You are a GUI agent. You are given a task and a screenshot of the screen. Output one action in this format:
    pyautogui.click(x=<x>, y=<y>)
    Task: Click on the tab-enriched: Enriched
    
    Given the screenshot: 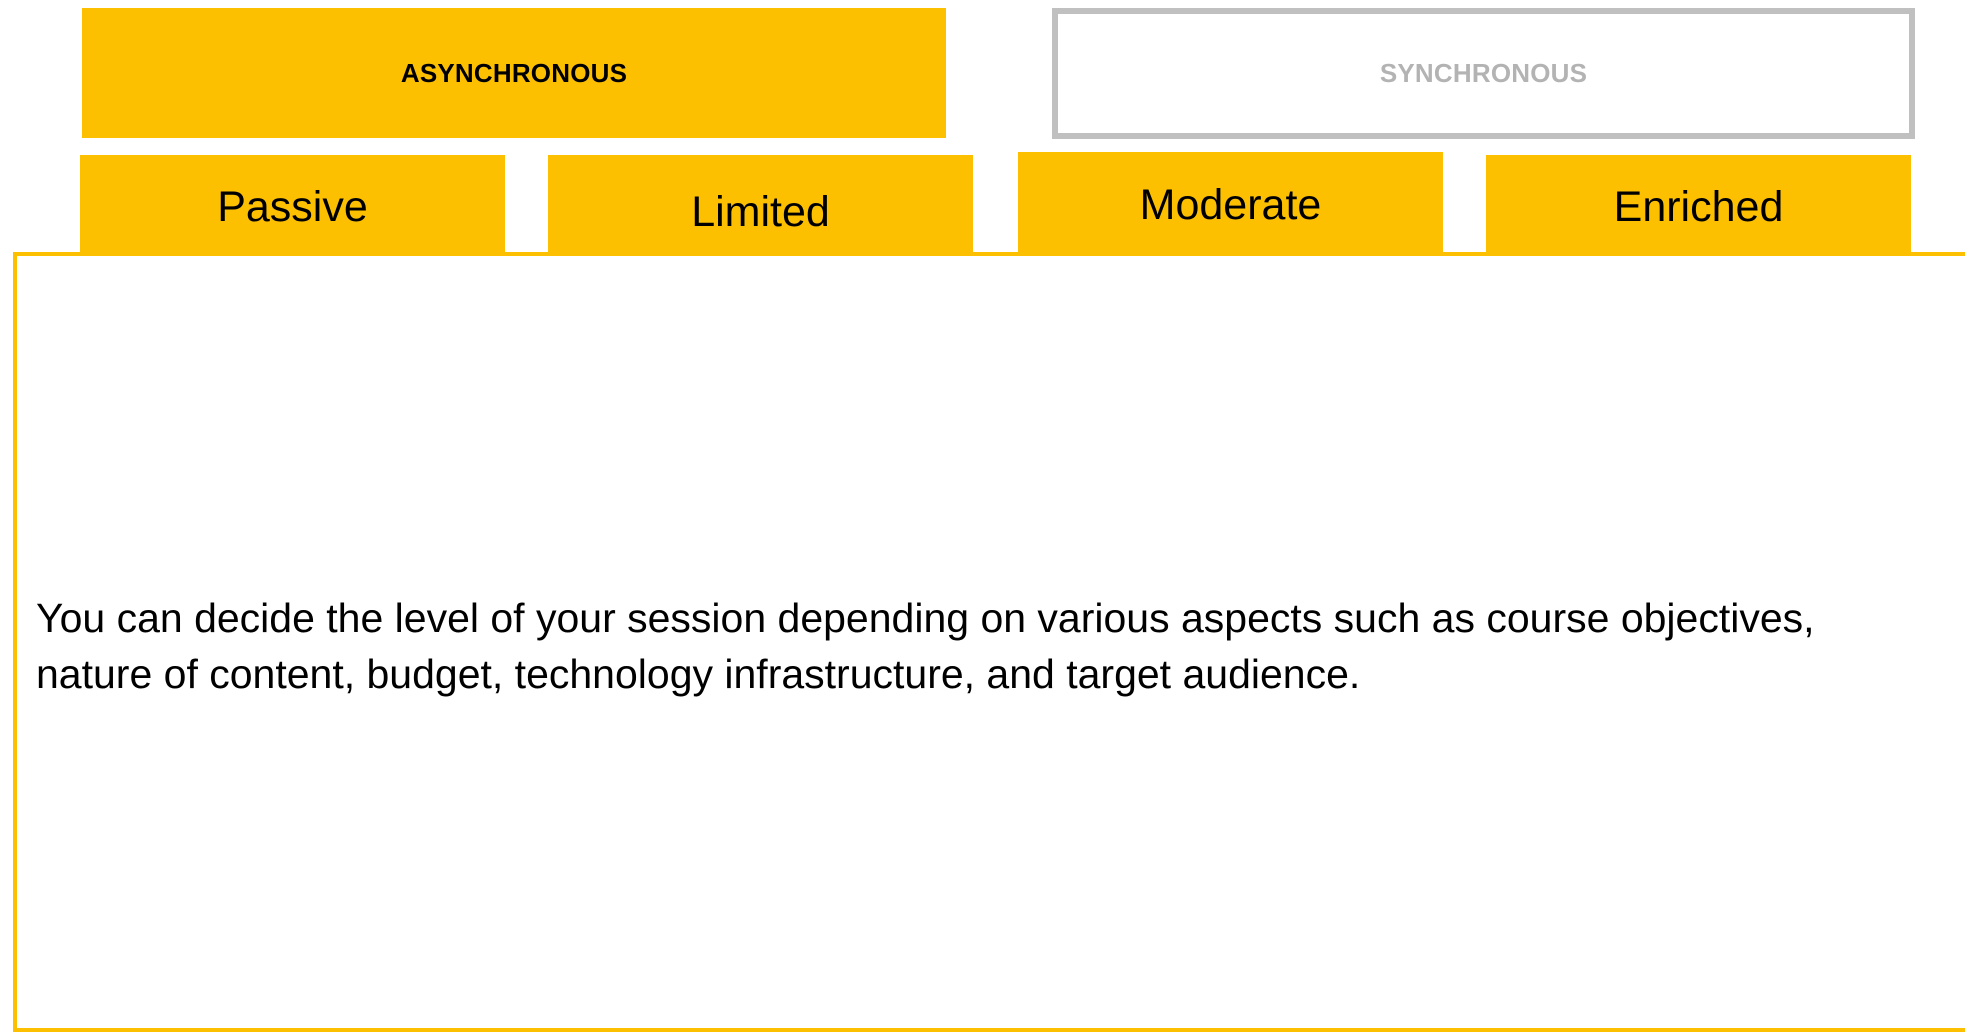 What is the action you would take?
    pyautogui.click(x=1698, y=209)
    